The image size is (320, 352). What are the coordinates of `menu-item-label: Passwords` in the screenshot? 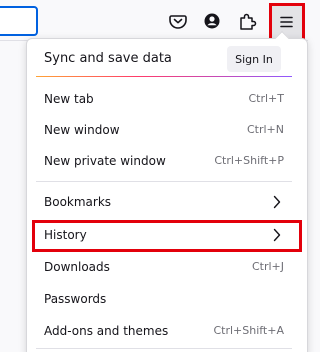 It's located at (75, 299).